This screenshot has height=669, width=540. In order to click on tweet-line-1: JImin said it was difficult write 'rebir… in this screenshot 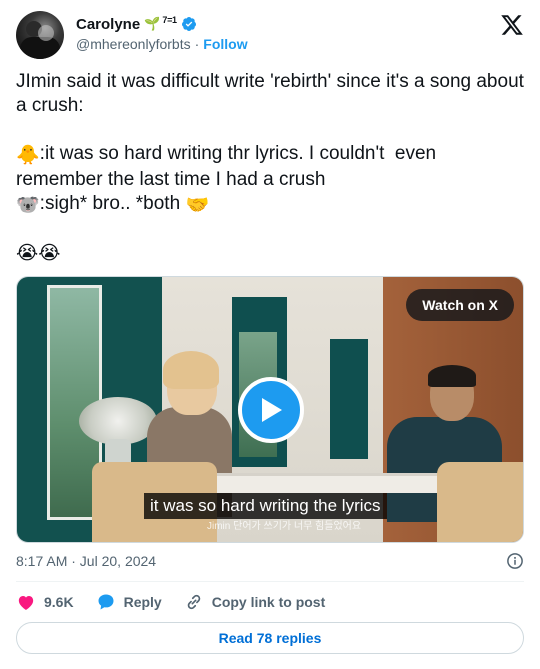, I will do `click(273, 93)`.